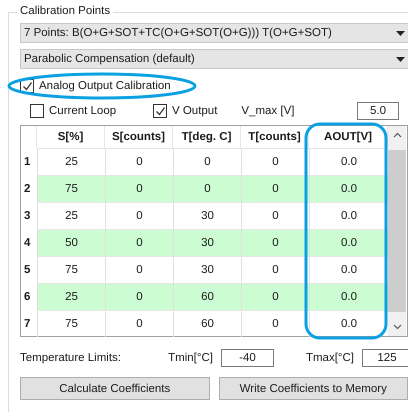  Describe the element at coordinates (330, 358) in the screenshot. I see `tmax-label: Tmax[°C]` at that location.